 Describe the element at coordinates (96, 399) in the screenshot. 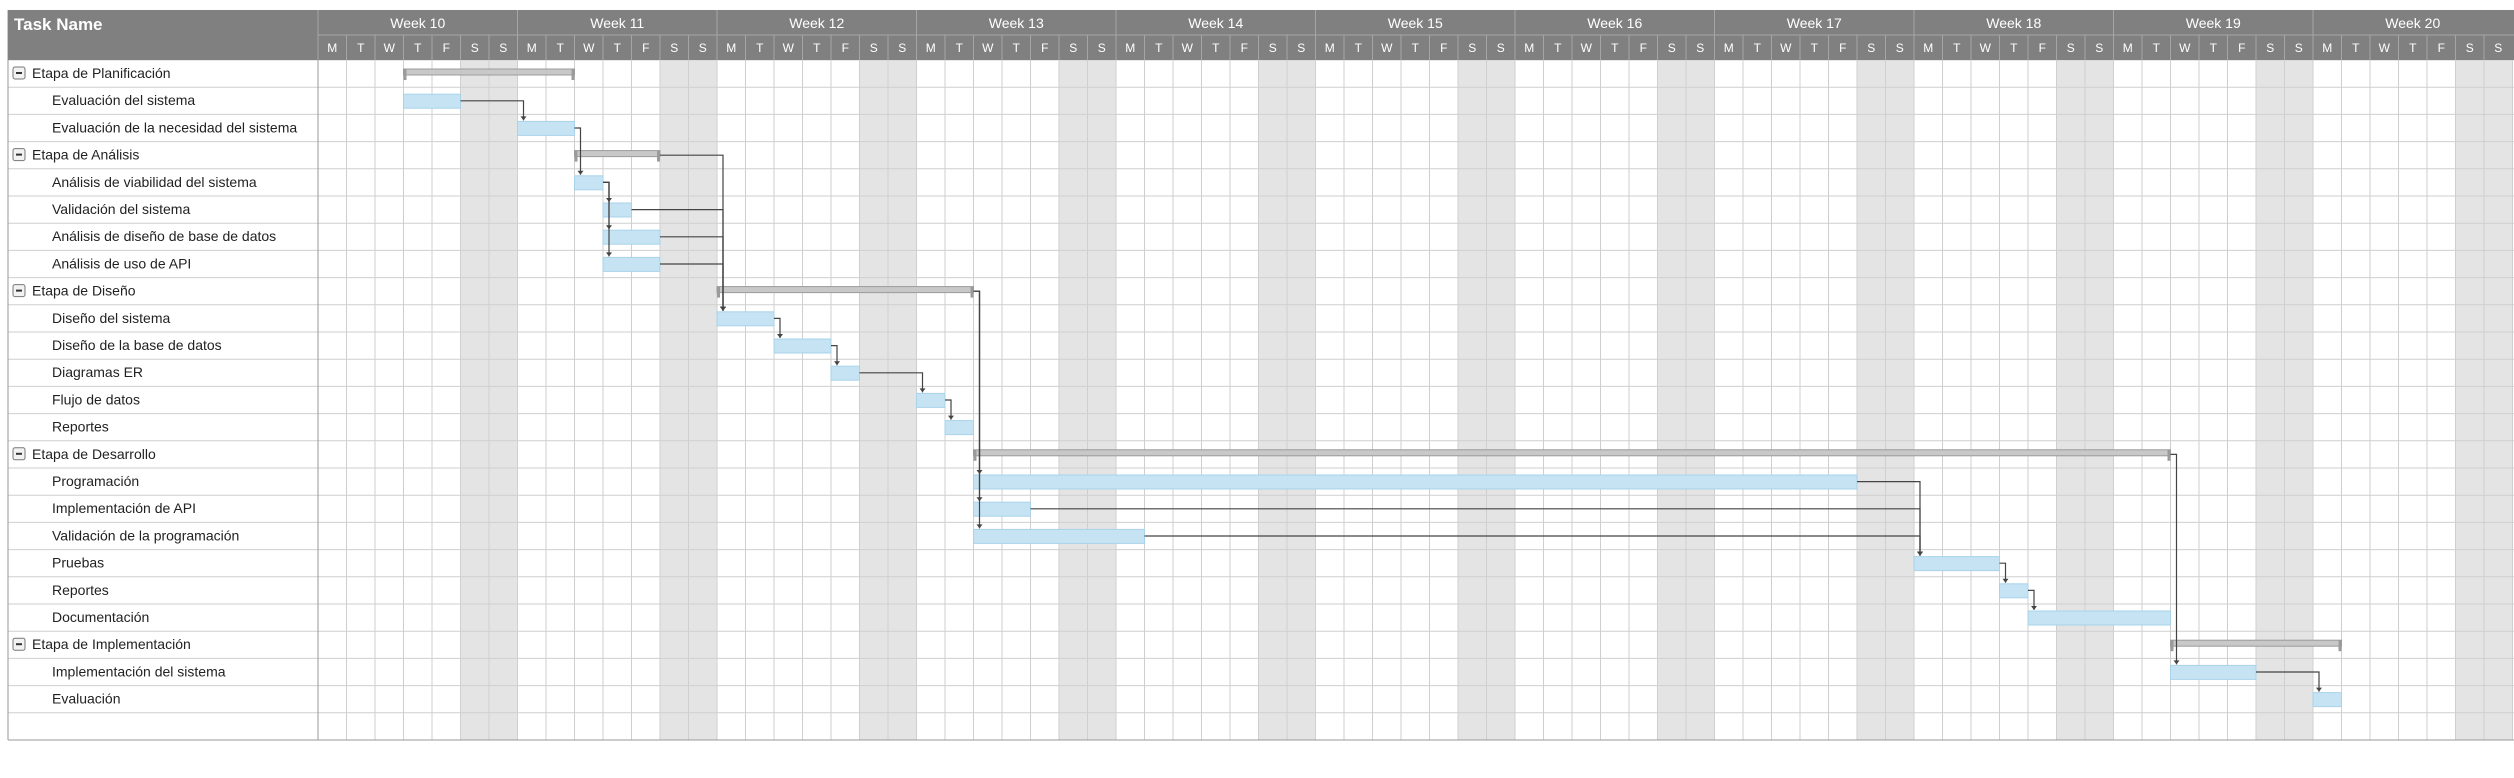

I see `task-name: Flujo de datos` at that location.